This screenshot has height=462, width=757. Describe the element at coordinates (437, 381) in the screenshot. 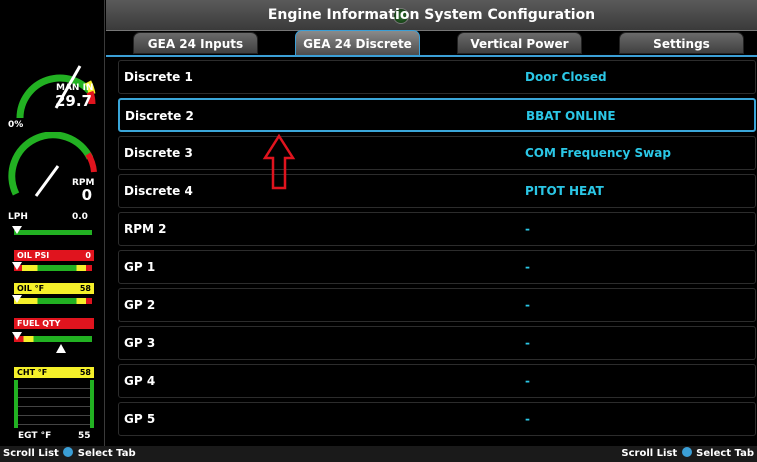

I see `list-row-gp-4: GP 4 -` at that location.